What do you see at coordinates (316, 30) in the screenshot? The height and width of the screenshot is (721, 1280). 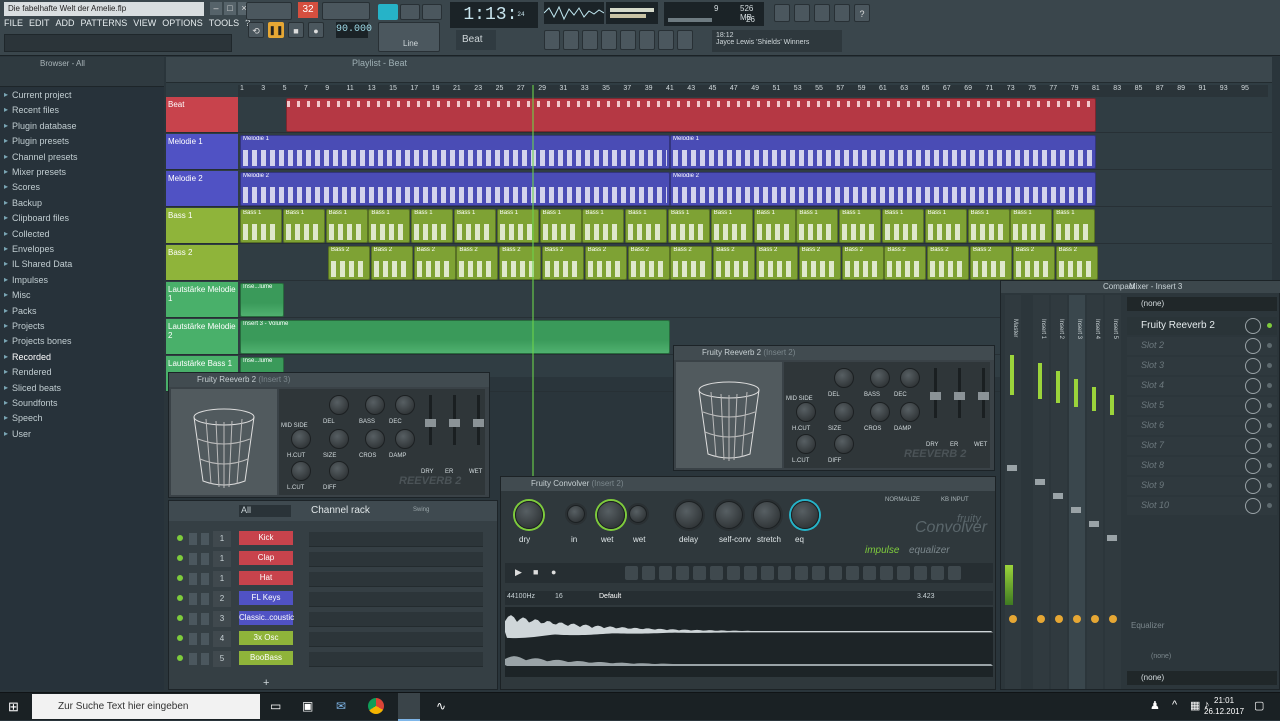 I see `record-button: ●` at bounding box center [316, 30].